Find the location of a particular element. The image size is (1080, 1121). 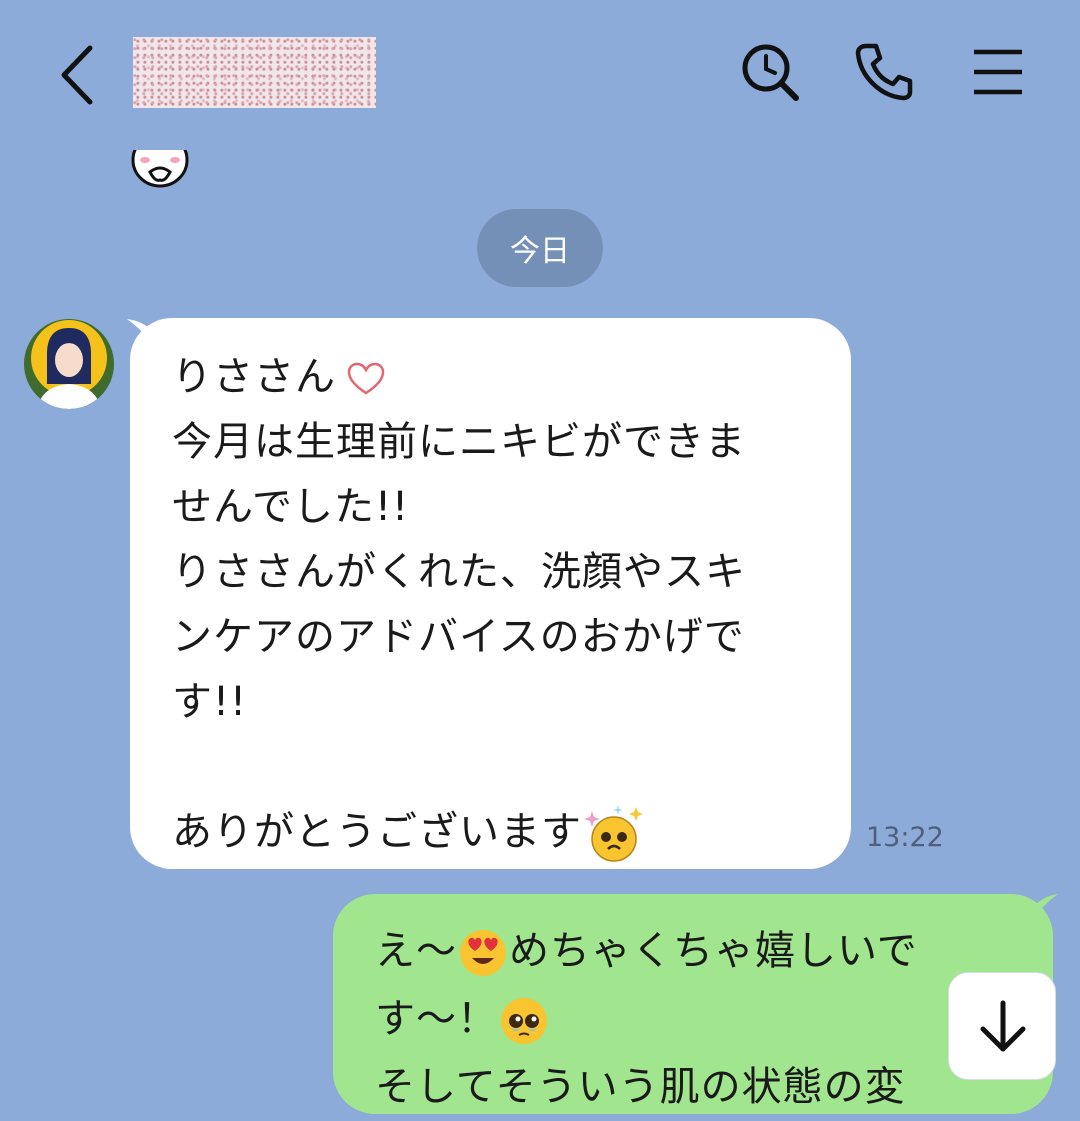

sent-message-text: え〜 めちゃくちゃ嬉しいで す〜！ そしてそういう肌の状態の変 is located at coordinates (646, 1019).